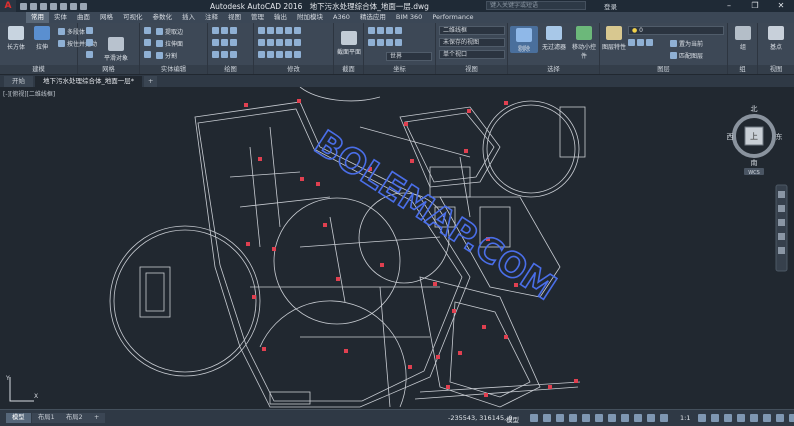 Image resolution: width=794 pixels, height=426 pixels. What do you see at coordinates (399, 69) in the screenshot?
I see `panel-footer-coordinates: 坐标` at bounding box center [399, 69].